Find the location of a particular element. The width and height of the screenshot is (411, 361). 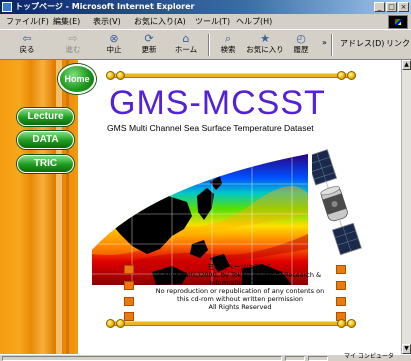

sidebar-stripe-dark is located at coordinates (67, 207).